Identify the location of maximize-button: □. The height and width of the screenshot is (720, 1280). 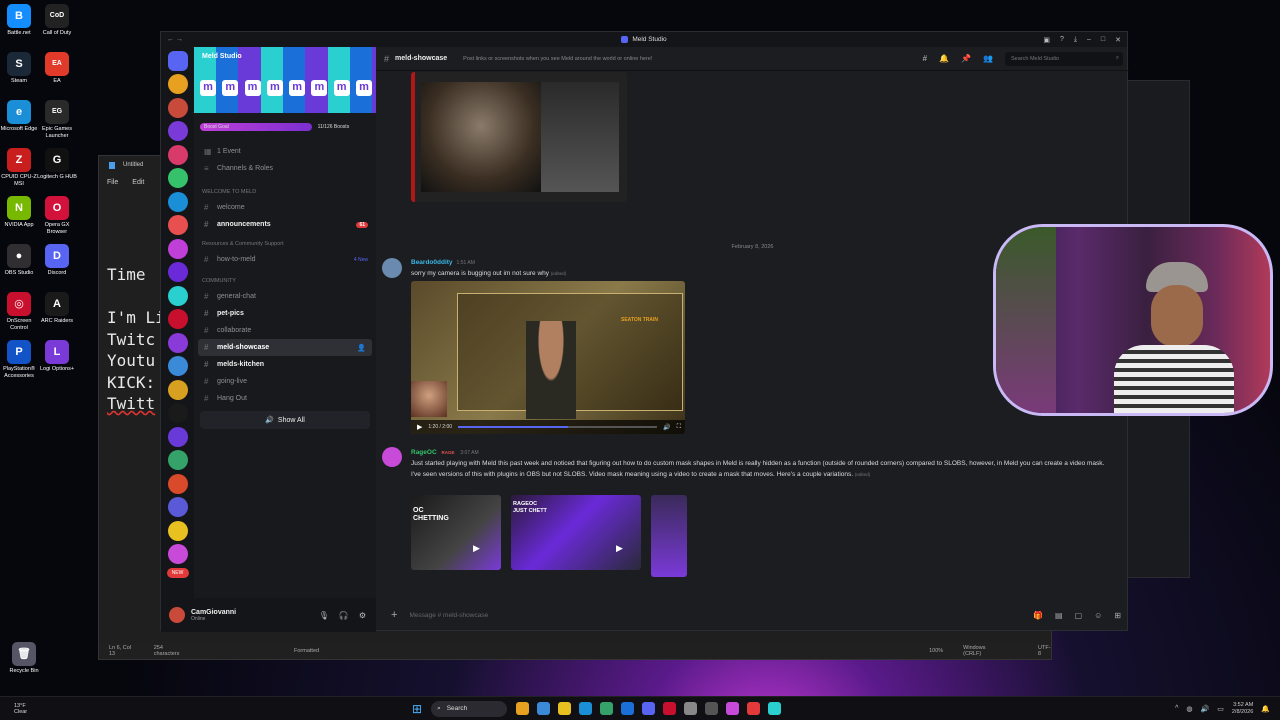
(1103, 40).